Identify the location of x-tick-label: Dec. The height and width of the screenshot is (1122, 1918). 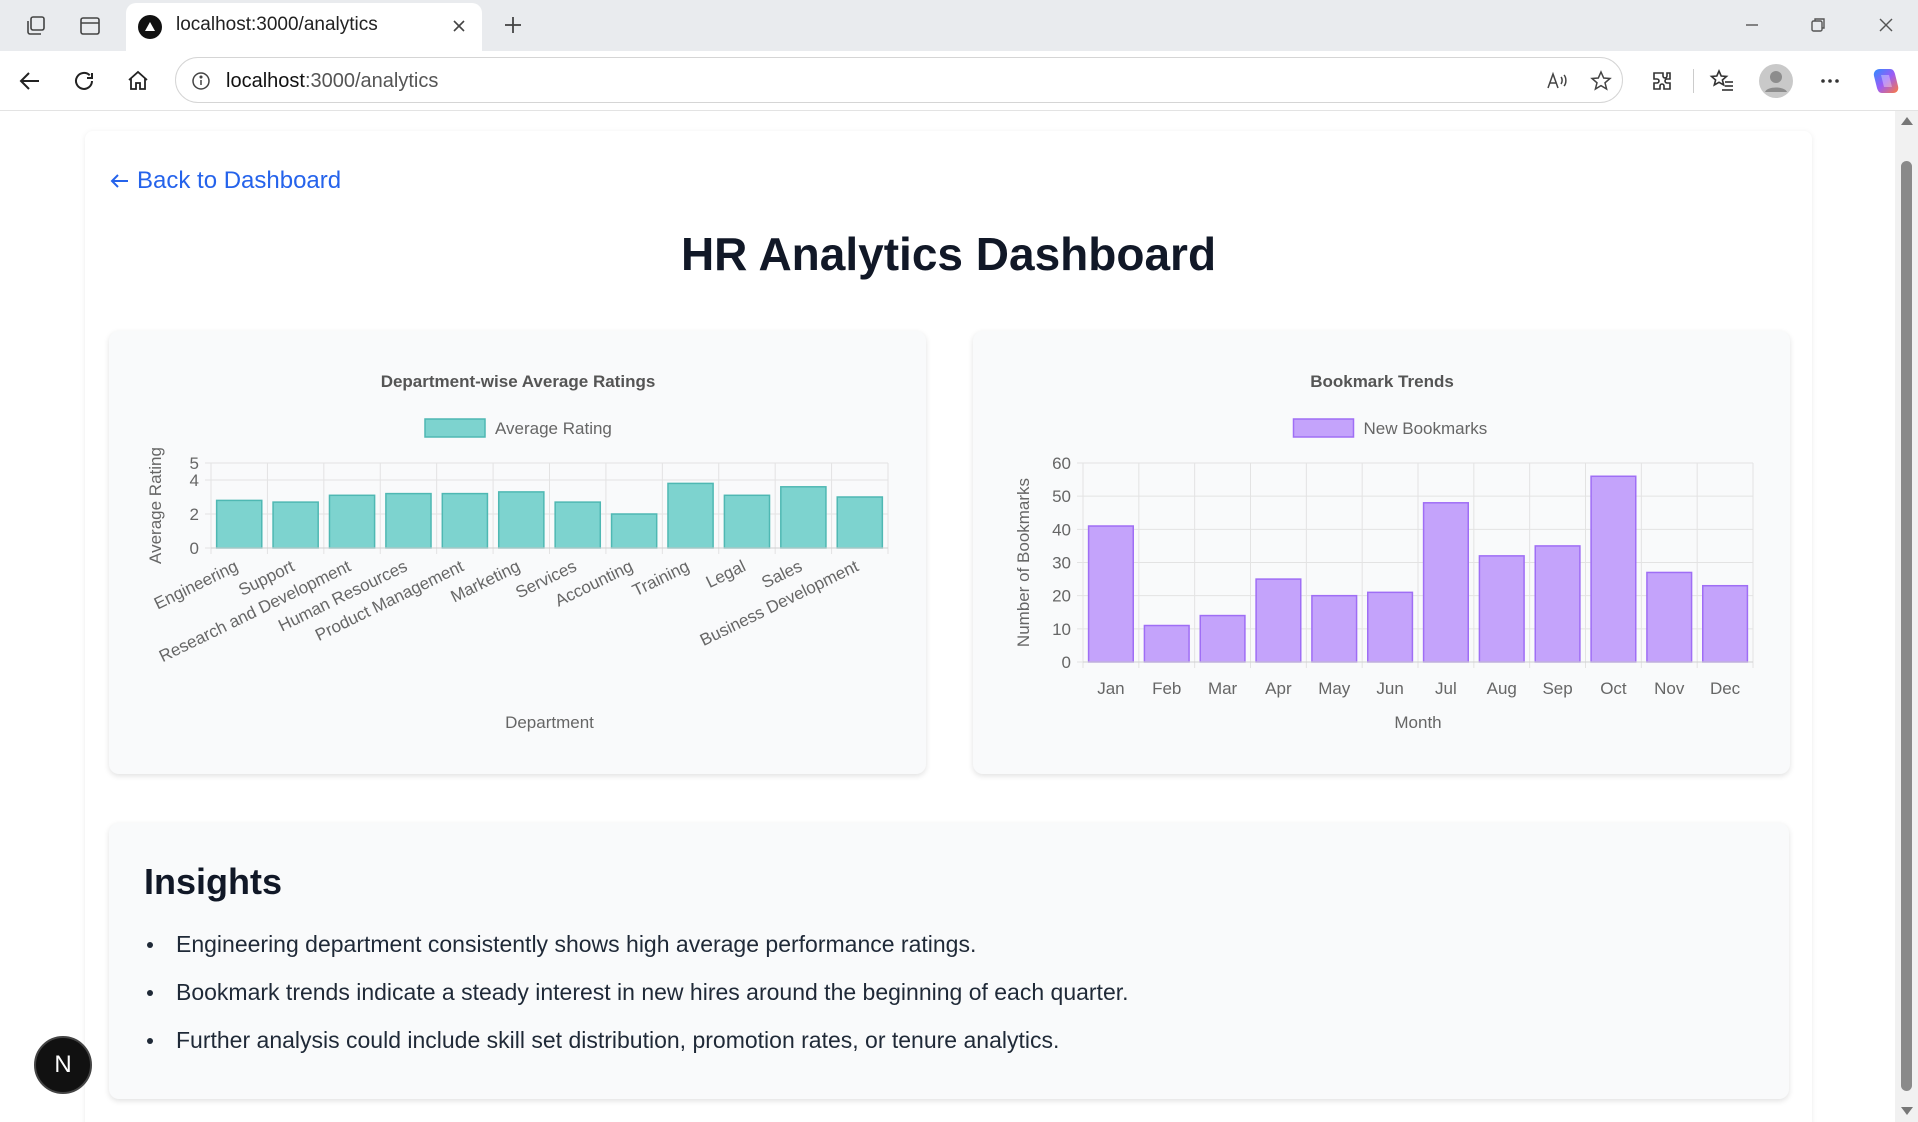
(1725, 688).